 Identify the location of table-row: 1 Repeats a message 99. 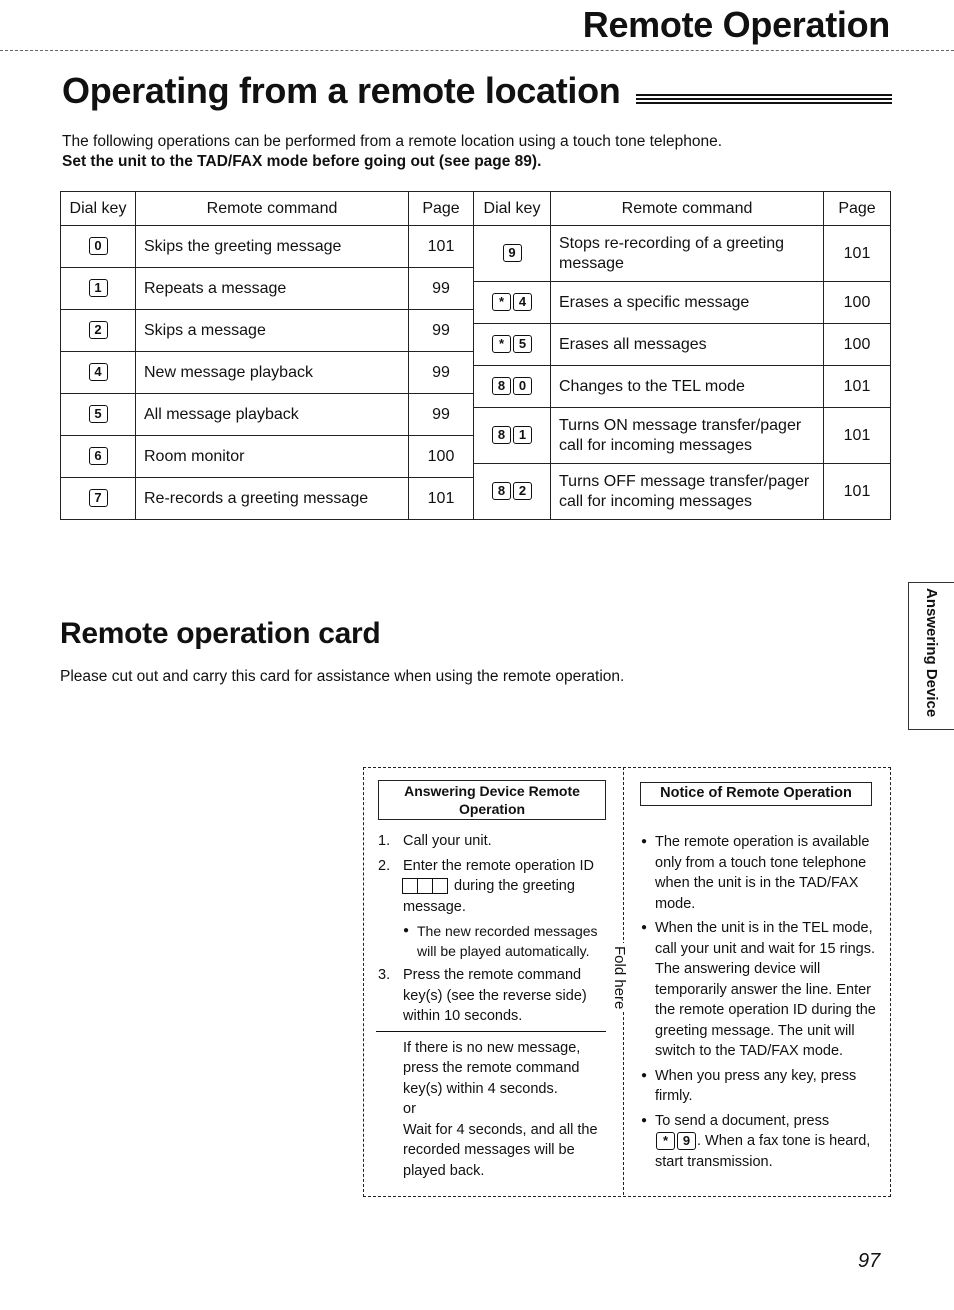
(267, 288).